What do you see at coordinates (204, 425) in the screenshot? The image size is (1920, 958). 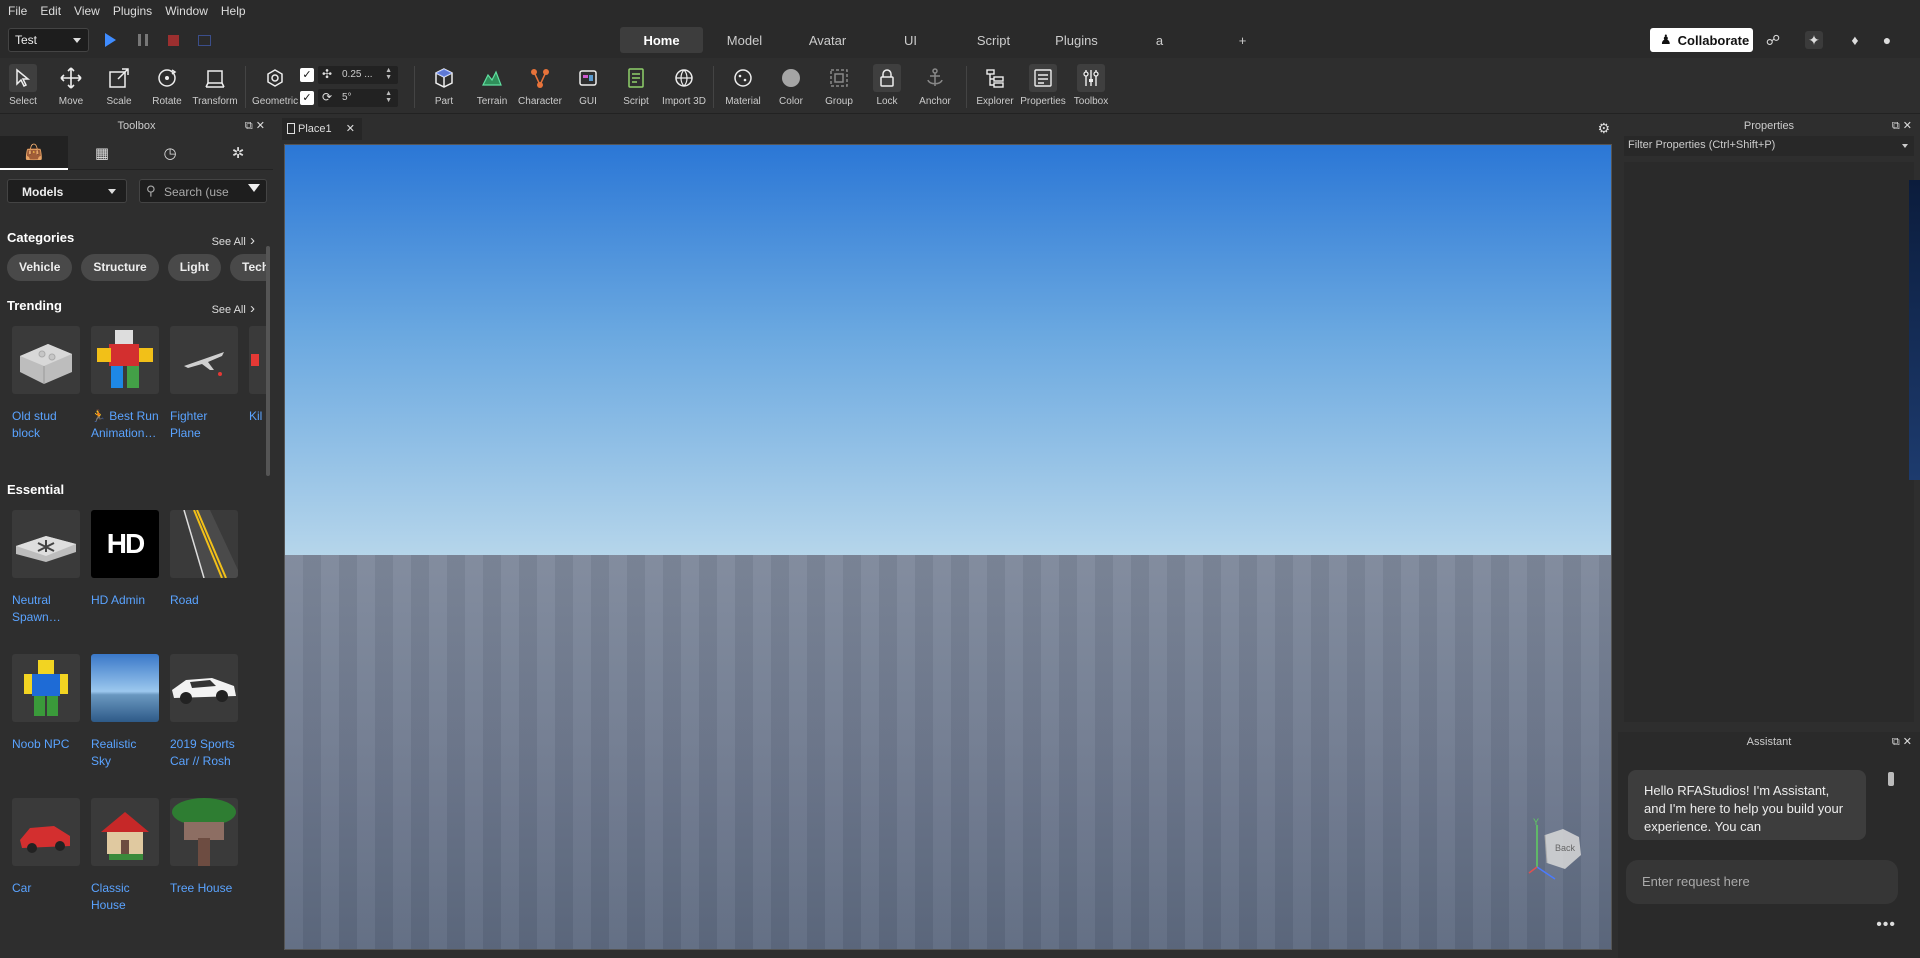 I see `item-name: Fighter Plane` at bounding box center [204, 425].